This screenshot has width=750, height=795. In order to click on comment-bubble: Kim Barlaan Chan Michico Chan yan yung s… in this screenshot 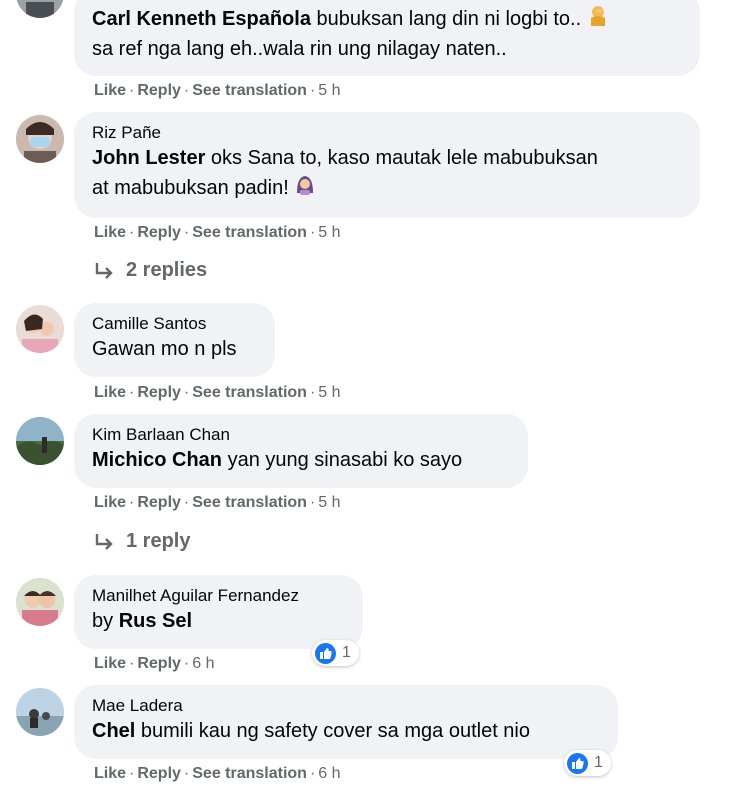, I will do `click(301, 451)`.